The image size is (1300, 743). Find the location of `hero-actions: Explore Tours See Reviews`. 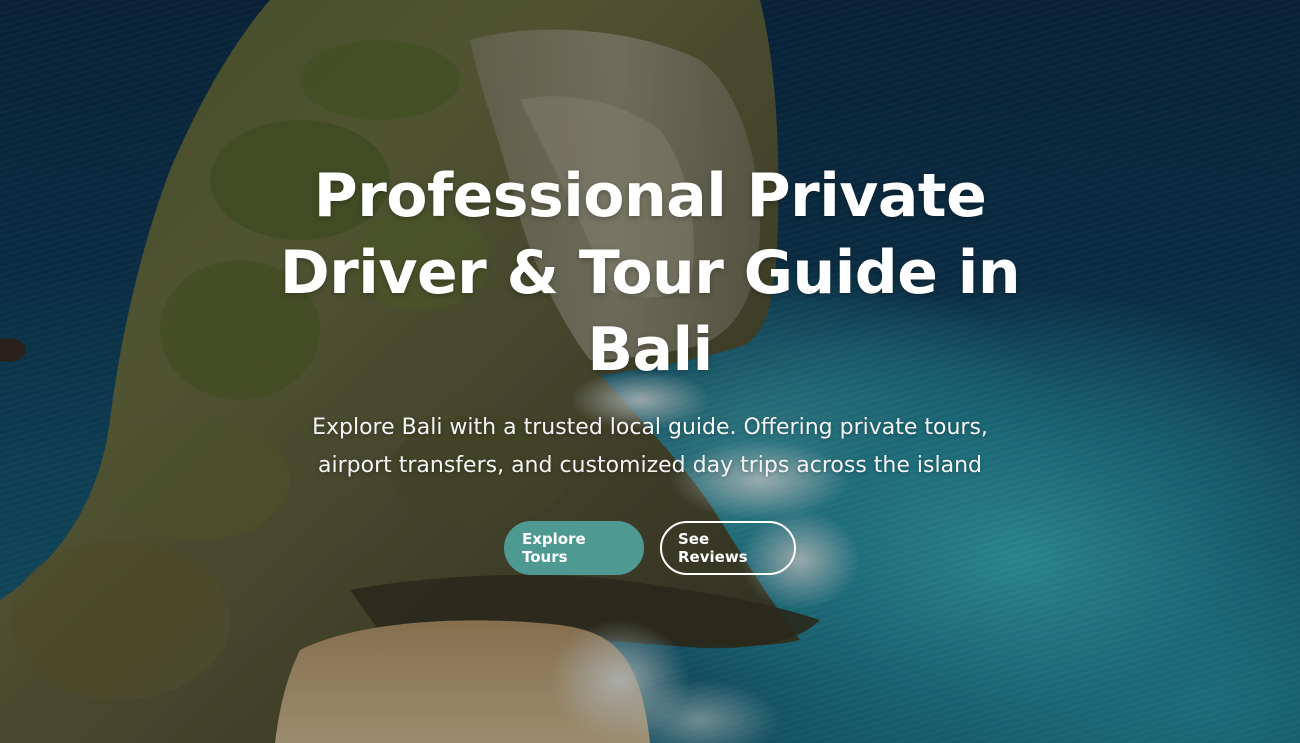

hero-actions: Explore Tours See Reviews is located at coordinates (650, 548).